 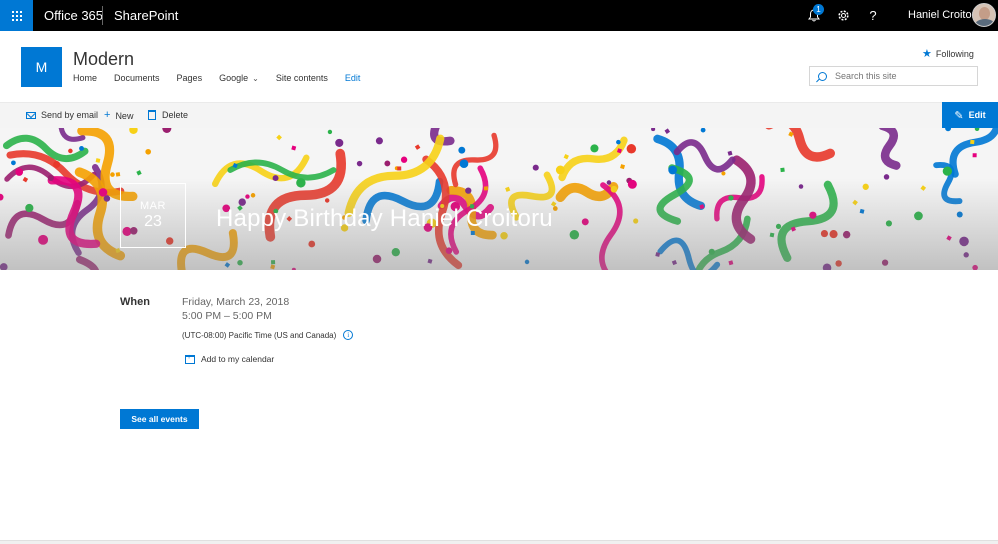 I want to click on event-time-text: 5:00 PM – 5:00 PM, so click(x=227, y=316).